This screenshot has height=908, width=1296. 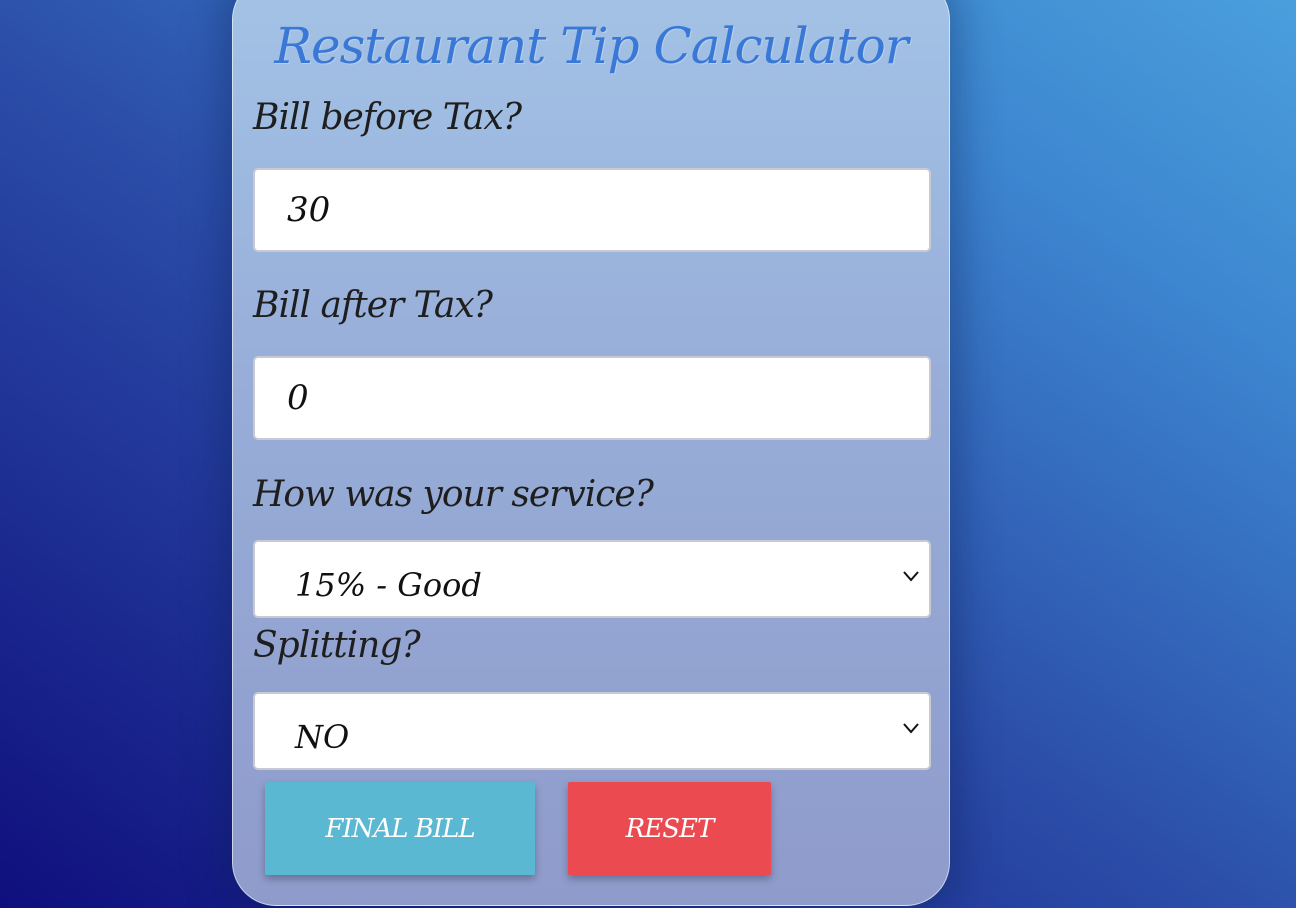 I want to click on splitting-select-value: NO, so click(x=322, y=737).